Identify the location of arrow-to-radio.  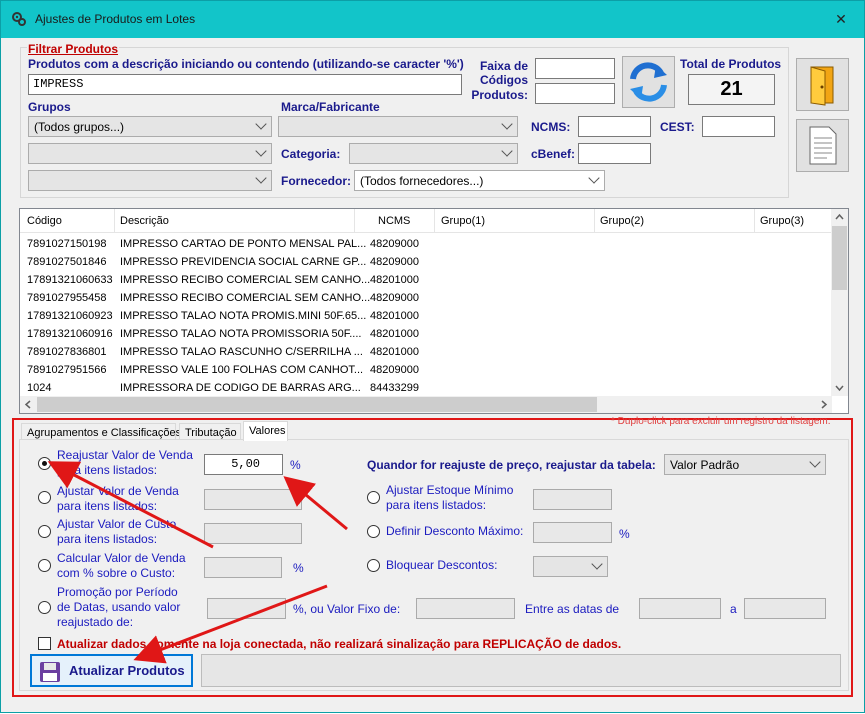
(130, 505).